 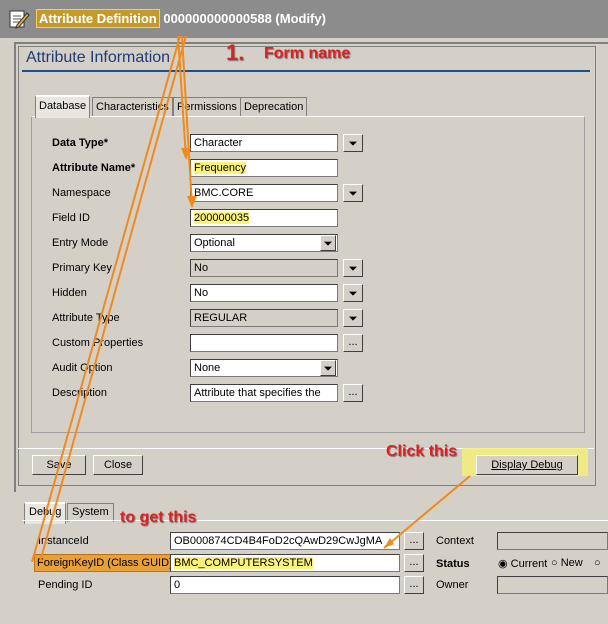 I want to click on arrowhead-field-id, so click(x=192, y=202).